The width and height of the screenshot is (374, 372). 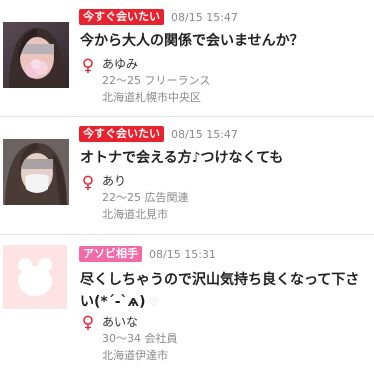 What do you see at coordinates (145, 197) in the screenshot?
I see `age-occupation: 22〜25 広告関連` at bounding box center [145, 197].